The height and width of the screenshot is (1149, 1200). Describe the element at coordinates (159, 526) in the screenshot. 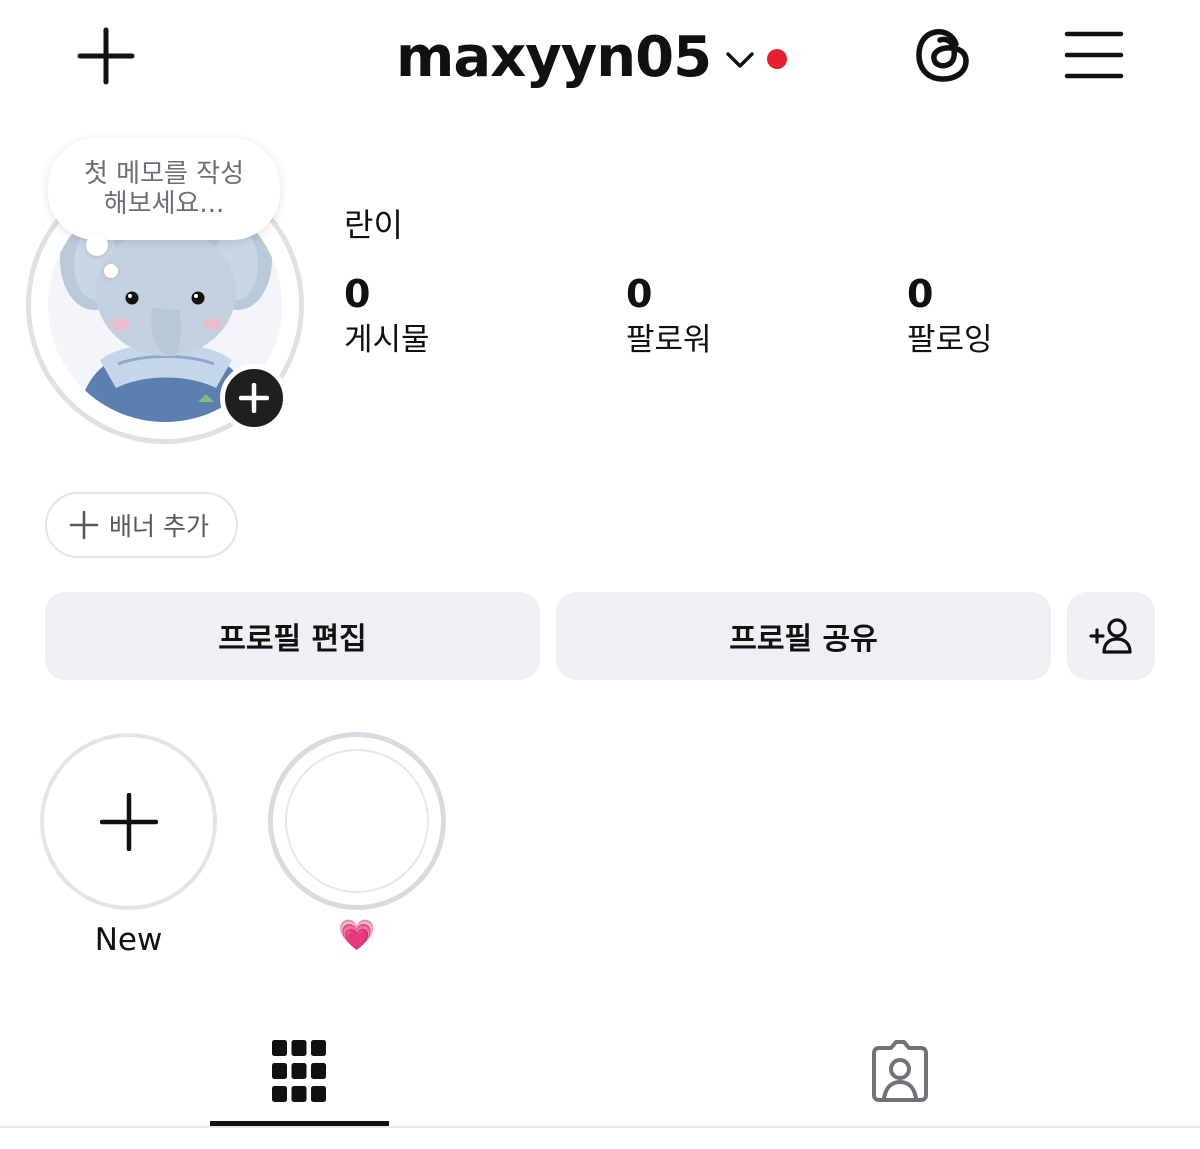

I see `add-banner-label: 배너 추가` at that location.